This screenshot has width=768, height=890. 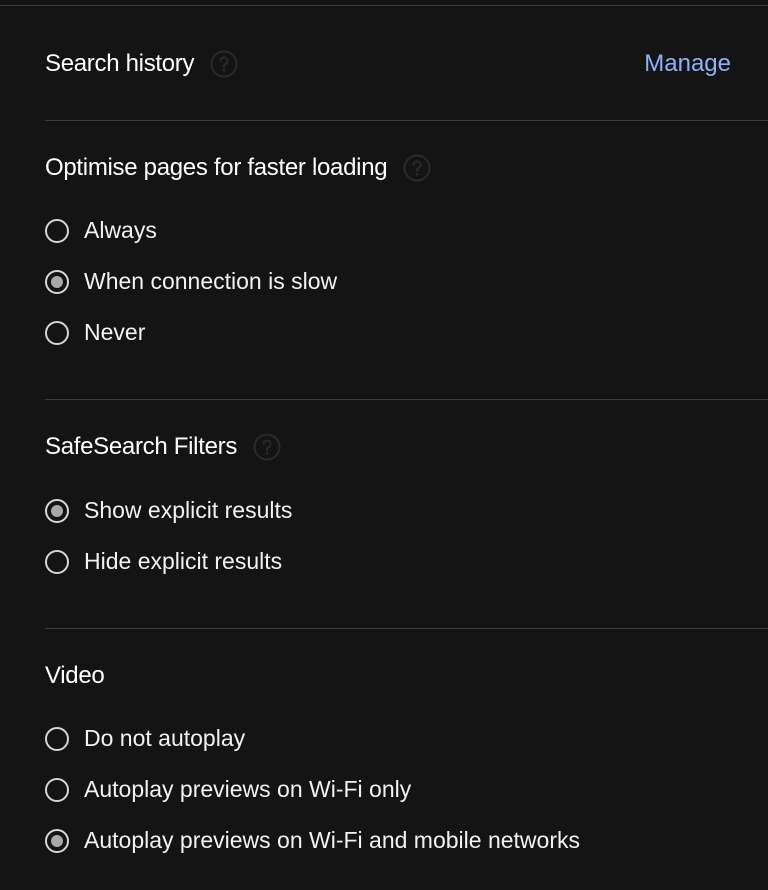 I want to click on video-section: Video, so click(x=406, y=676).